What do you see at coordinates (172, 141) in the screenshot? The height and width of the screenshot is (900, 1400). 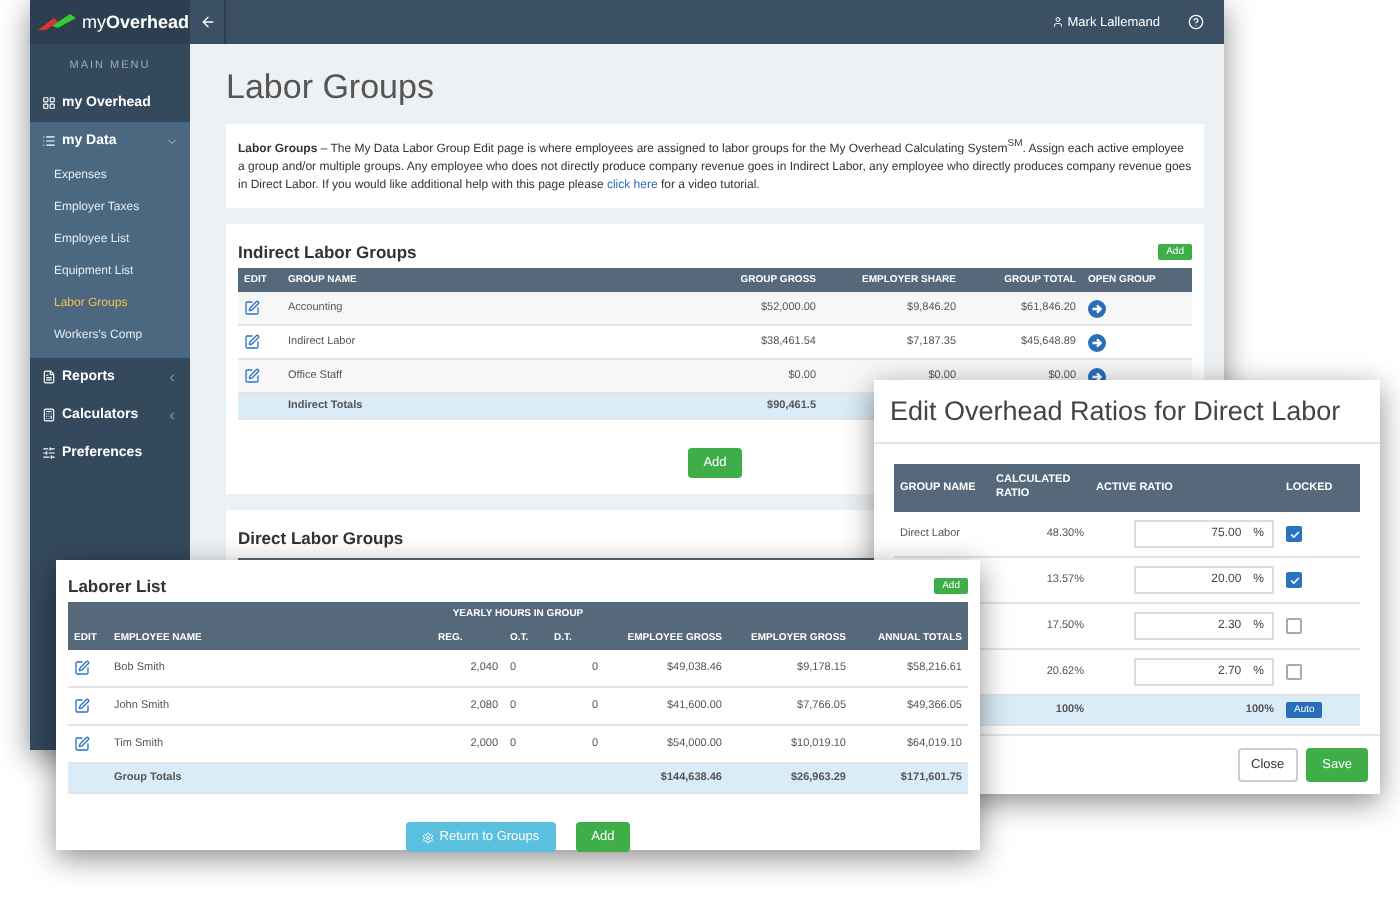 I see `chevron-down-icon` at bounding box center [172, 141].